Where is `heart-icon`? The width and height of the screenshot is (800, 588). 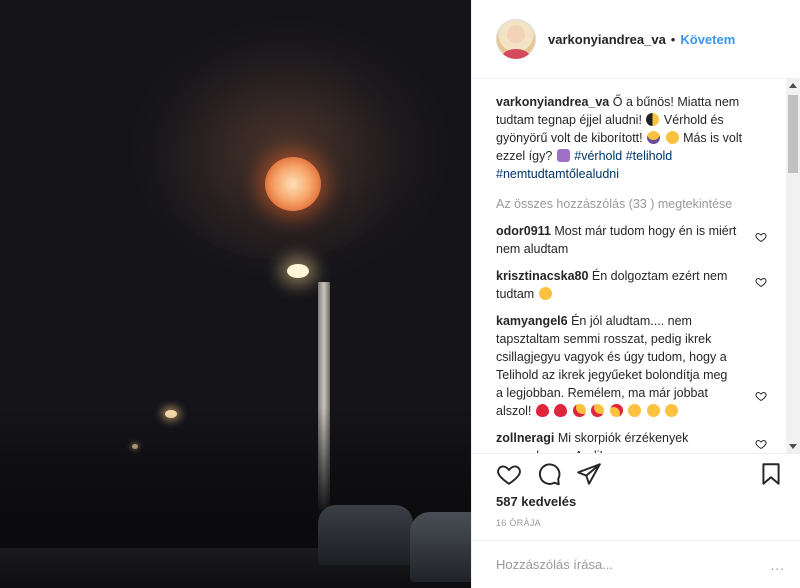 heart-icon is located at coordinates (509, 474).